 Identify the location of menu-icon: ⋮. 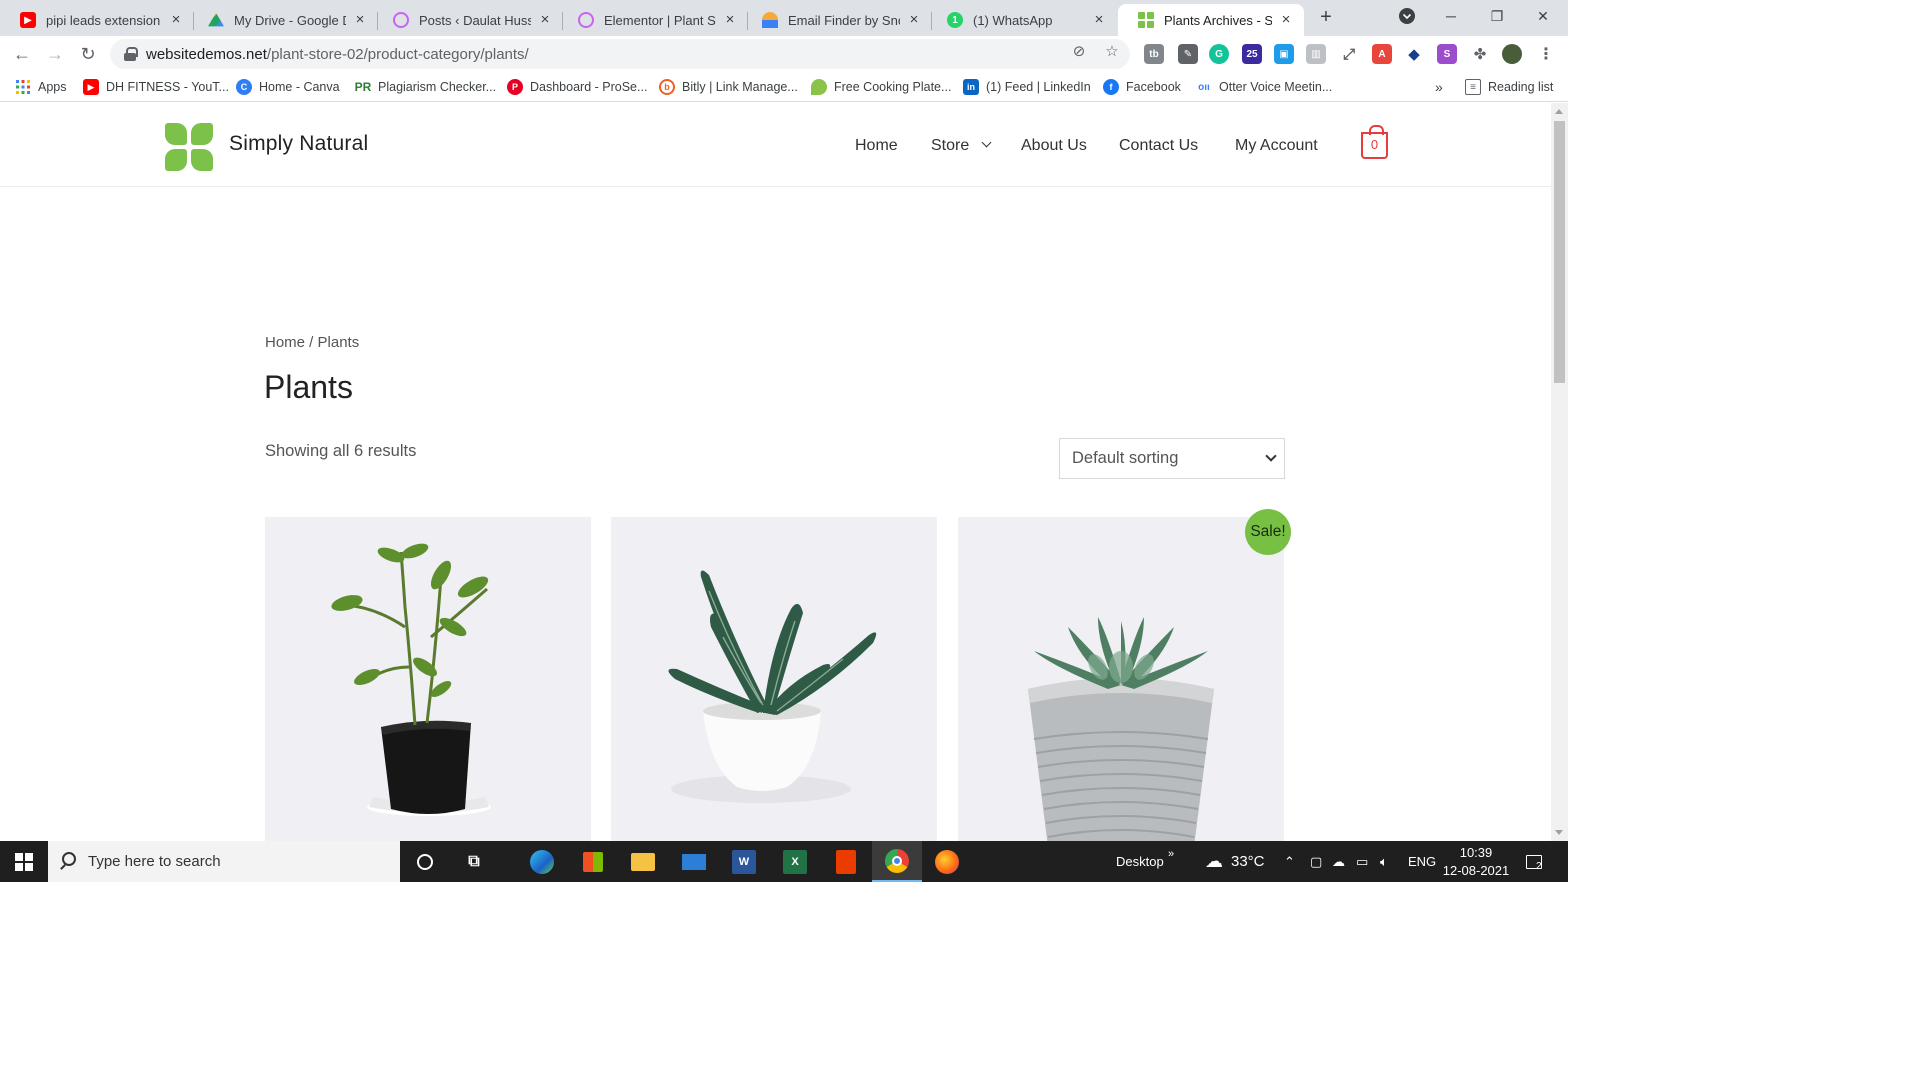
(1546, 54).